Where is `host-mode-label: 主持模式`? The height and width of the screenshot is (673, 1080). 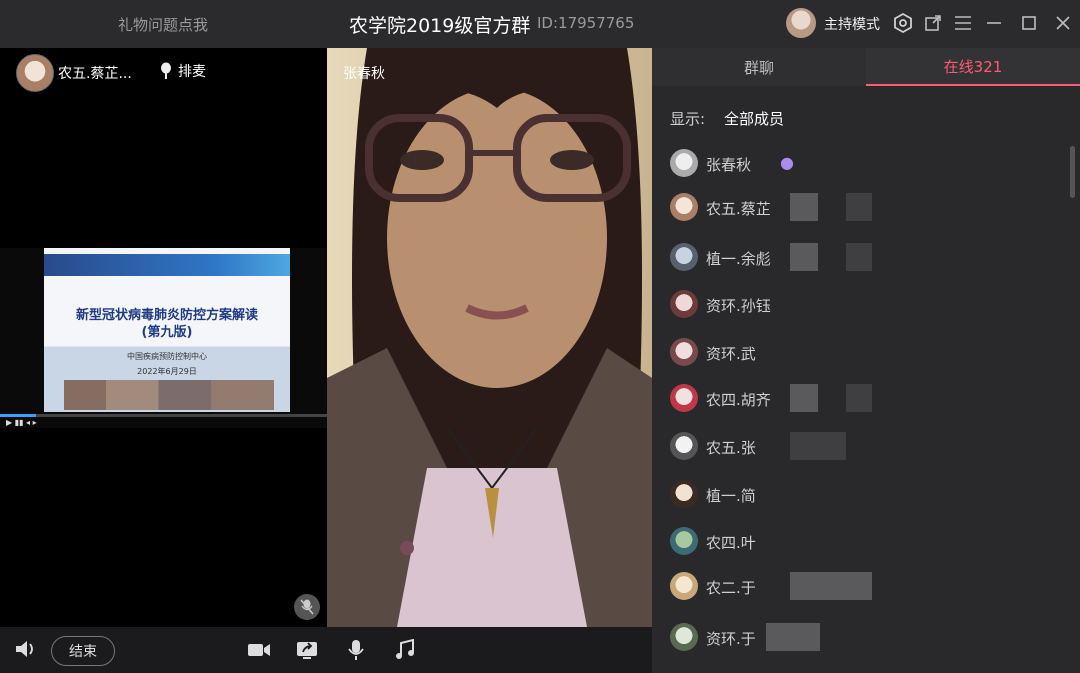
host-mode-label: 主持模式 is located at coordinates (852, 24).